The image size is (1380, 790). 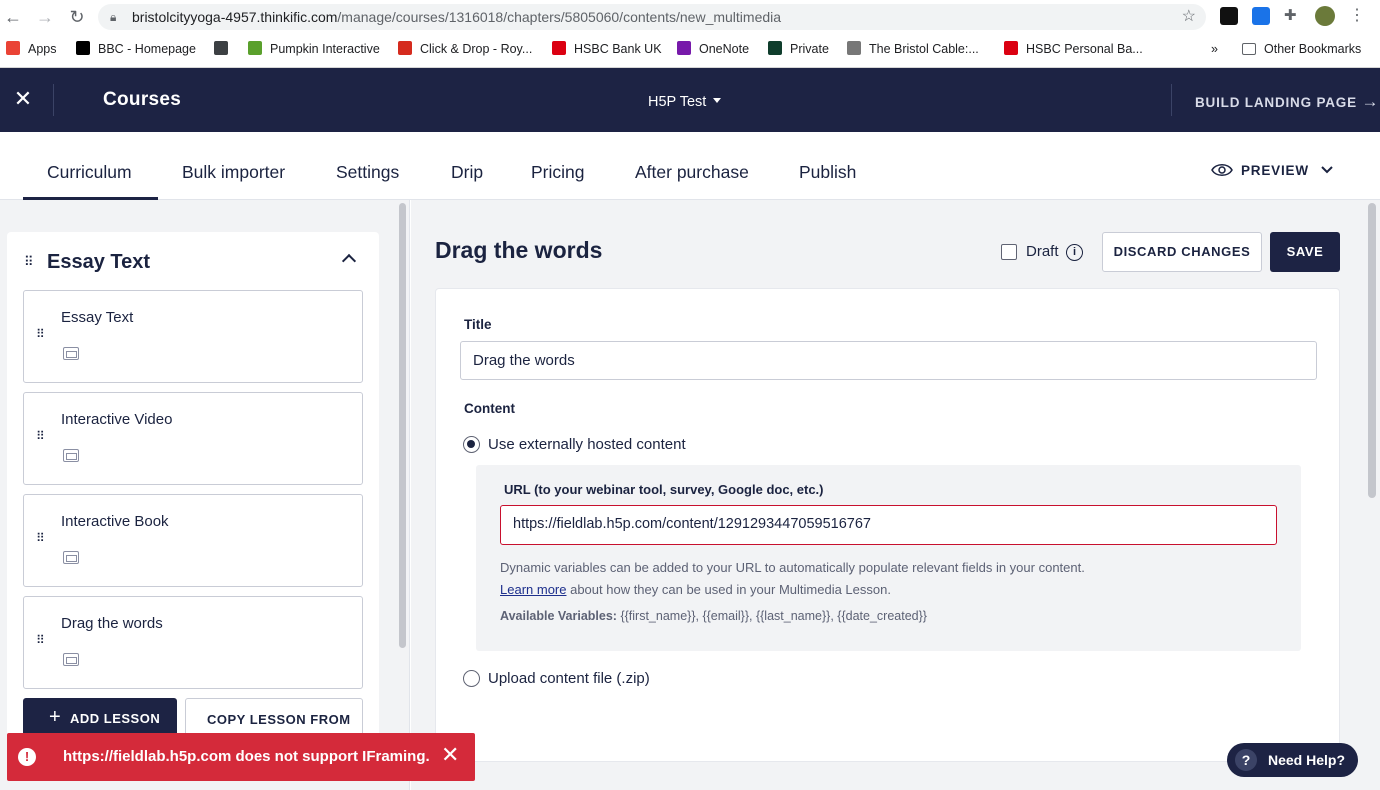 I want to click on lock-icon: 🔒︎, so click(x=113, y=17).